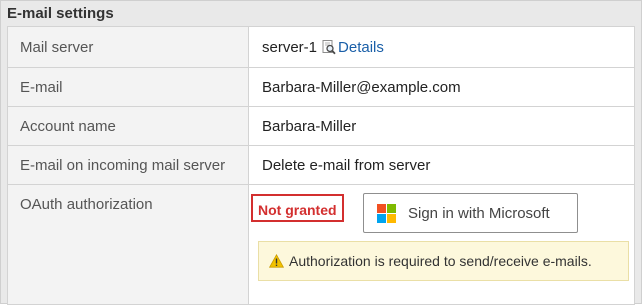 The image size is (642, 305). I want to click on mail-server-value: server-1, so click(290, 47).